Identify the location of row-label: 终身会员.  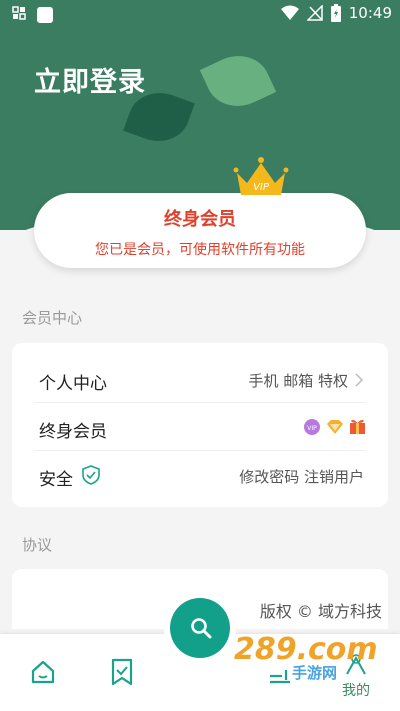
(73, 432).